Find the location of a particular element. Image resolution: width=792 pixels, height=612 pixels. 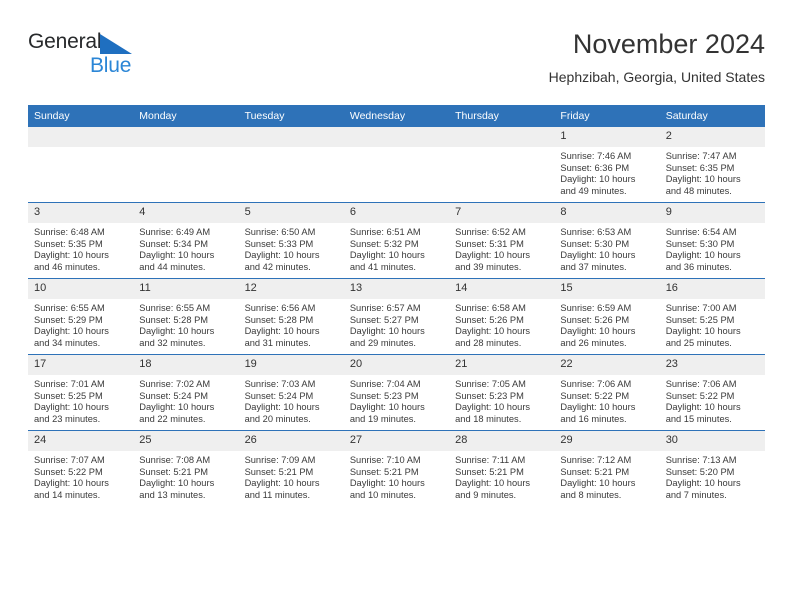

daylight-text-line2: and 41 minutes. is located at coordinates (382, 266).